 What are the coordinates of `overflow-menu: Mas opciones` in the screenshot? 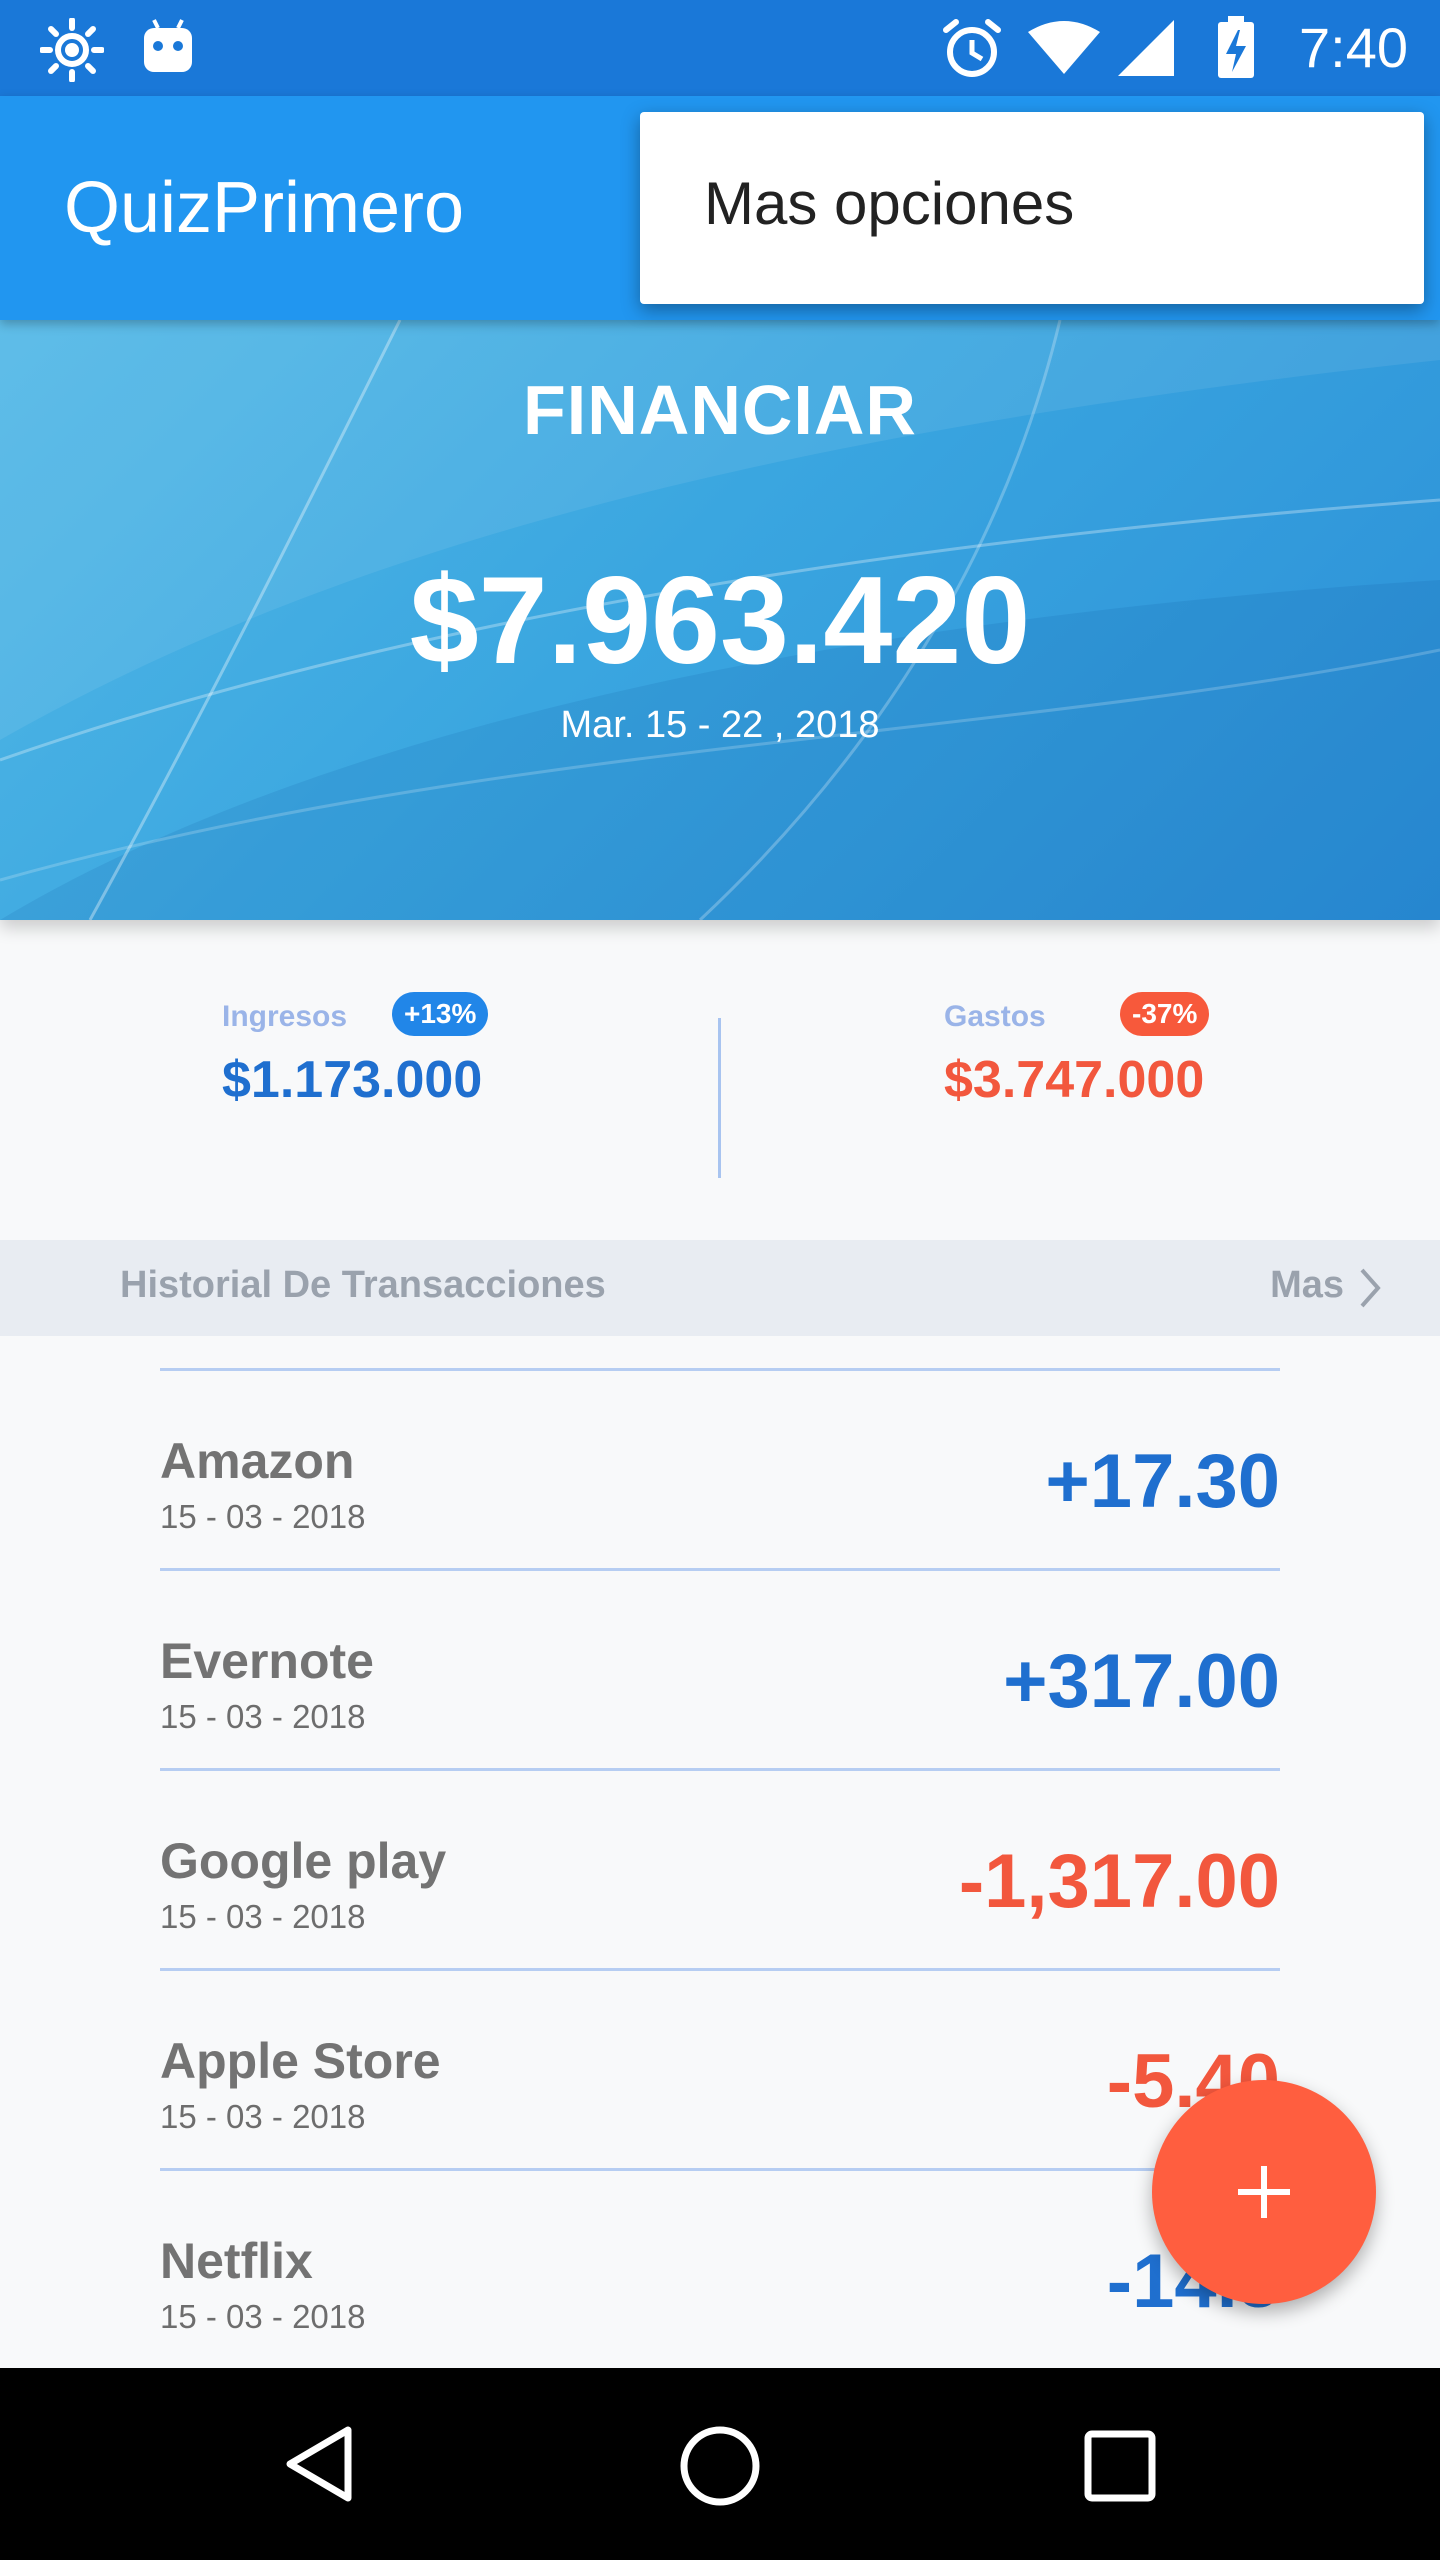 It's located at (1032, 208).